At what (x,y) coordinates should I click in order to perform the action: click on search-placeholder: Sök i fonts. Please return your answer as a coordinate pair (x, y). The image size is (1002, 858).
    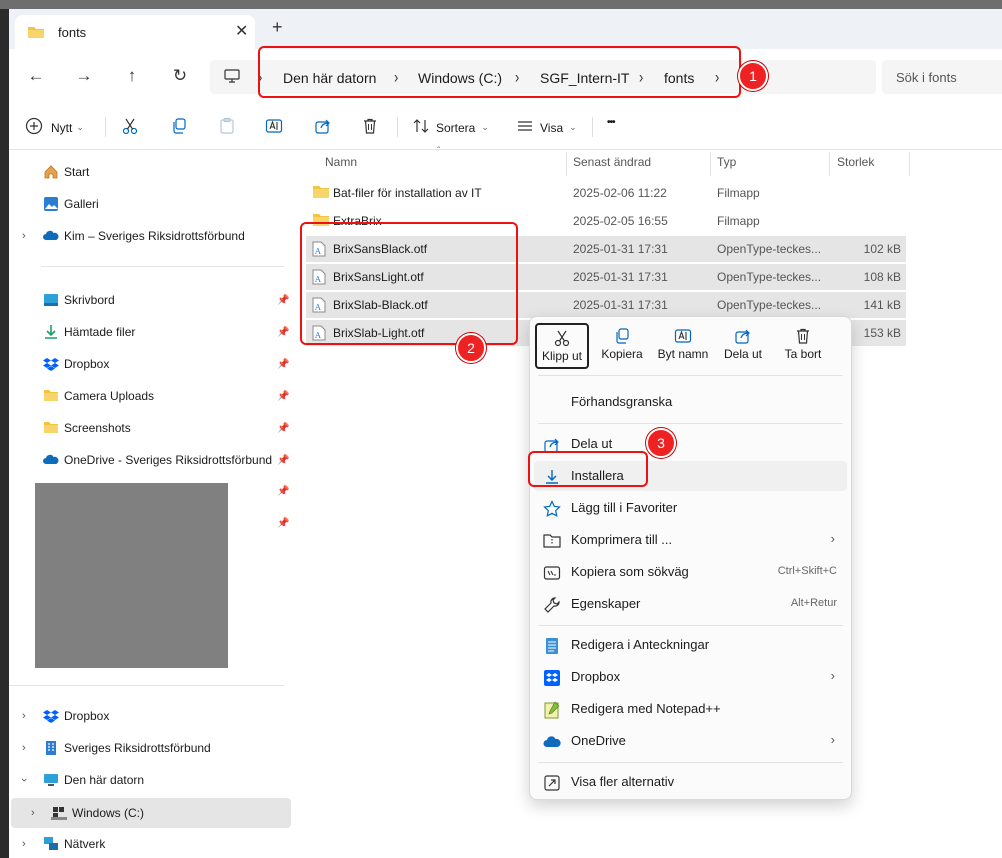
    Looking at the image, I should click on (926, 77).